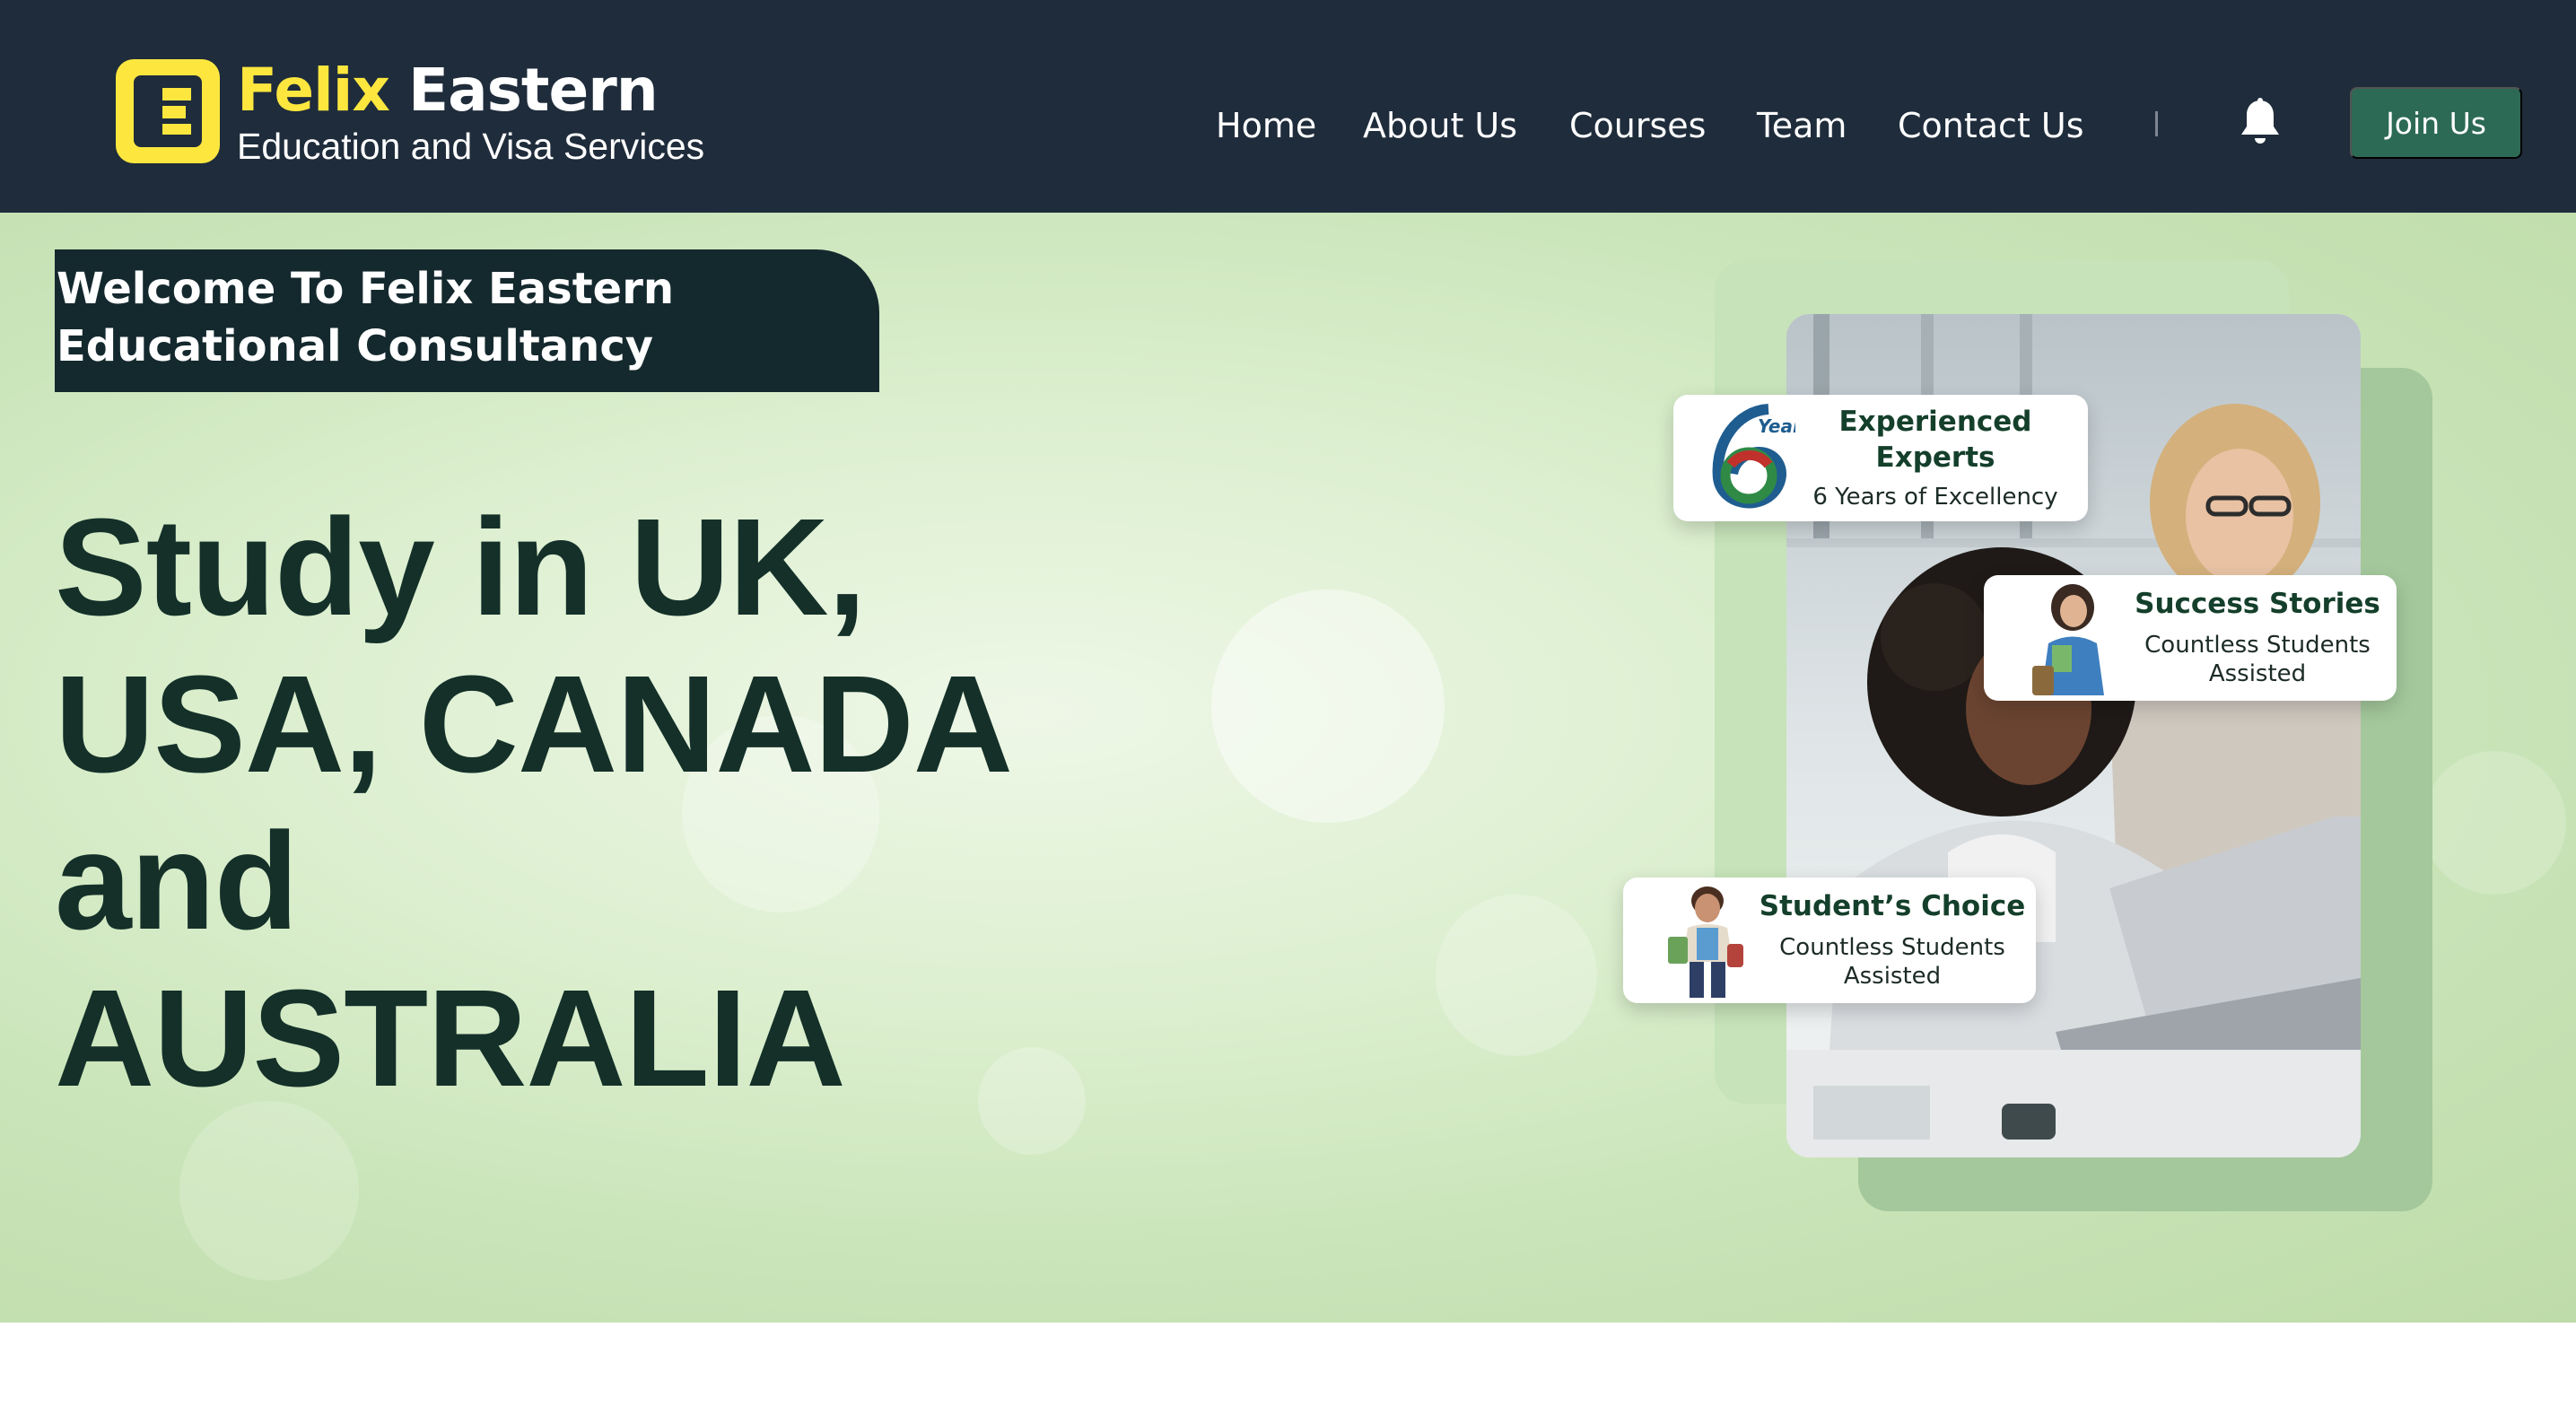 Image resolution: width=2576 pixels, height=1406 pixels. What do you see at coordinates (314, 90) in the screenshot?
I see `brand-name-felix: Felix` at bounding box center [314, 90].